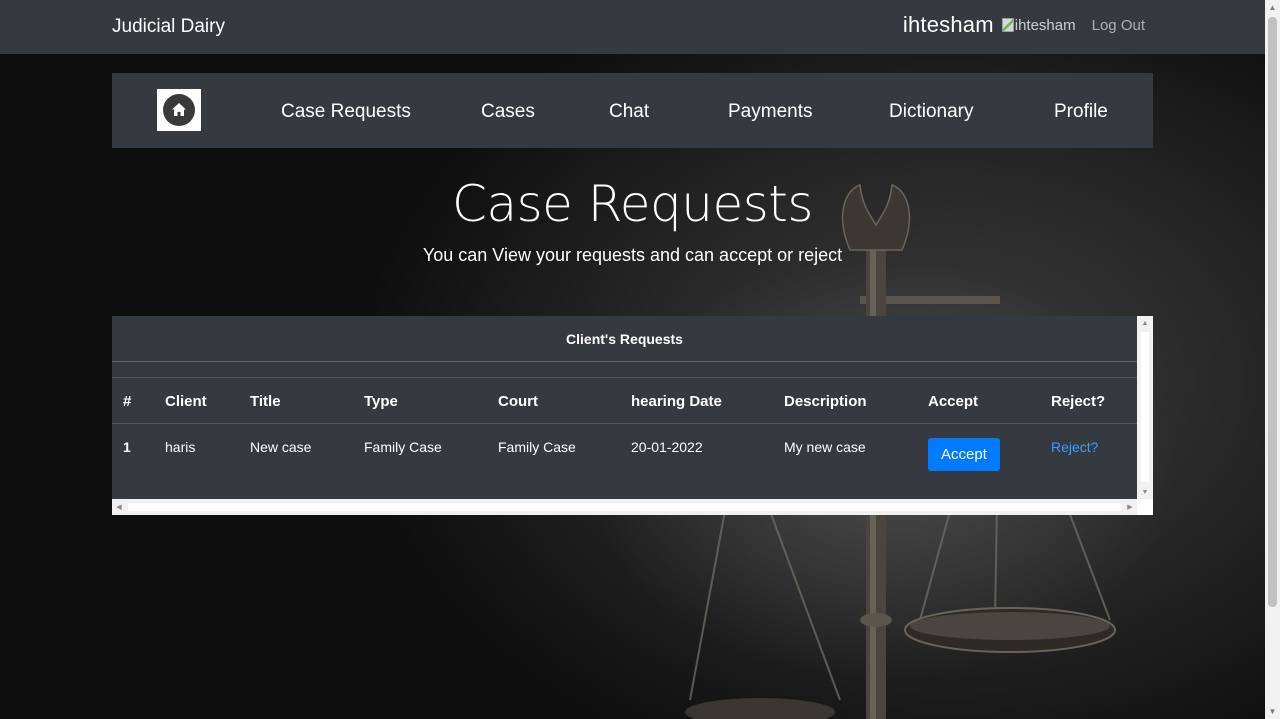 This screenshot has height=719, width=1280. What do you see at coordinates (403, 447) in the screenshot?
I see `row-type: Family Case` at bounding box center [403, 447].